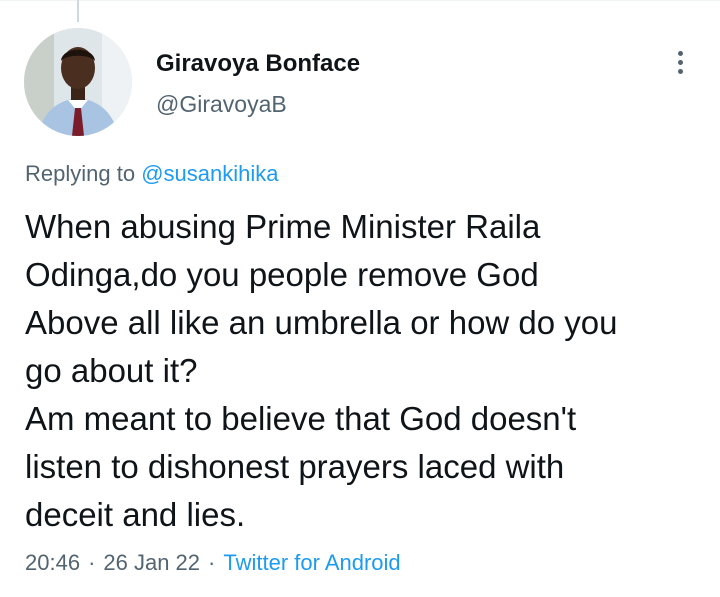  Describe the element at coordinates (282, 274) in the screenshot. I see `tweet-text-line: Odinga,do you people remove God` at that location.